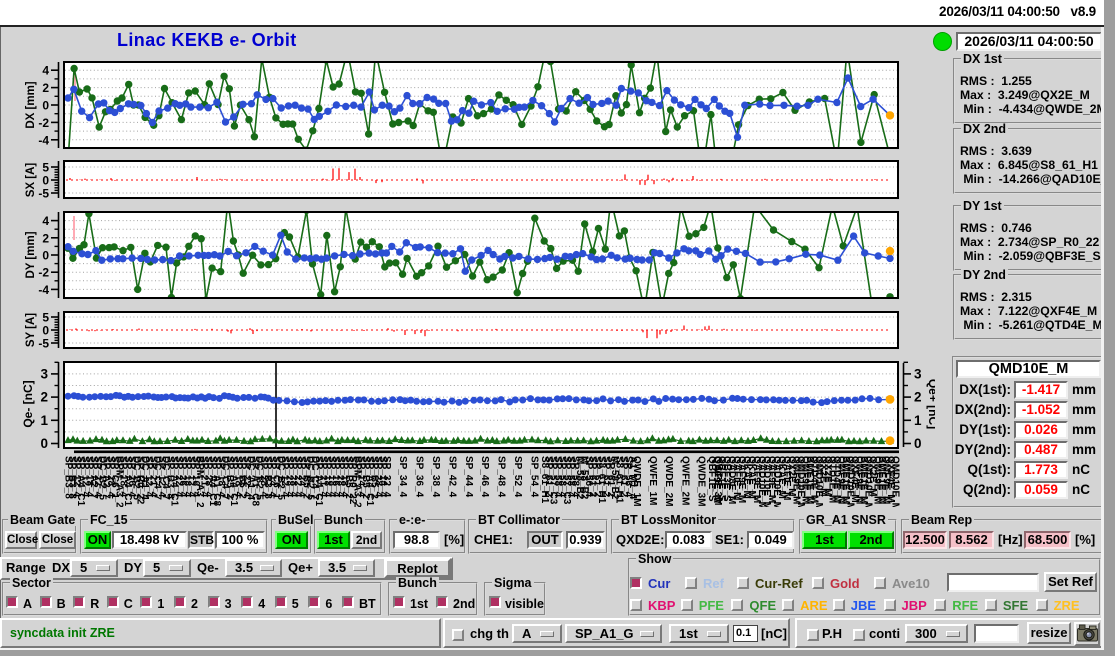 This screenshot has height=656, width=1115. Describe the element at coordinates (386, 477) in the screenshot. I see `svg-text: SP_32_4` at that location.